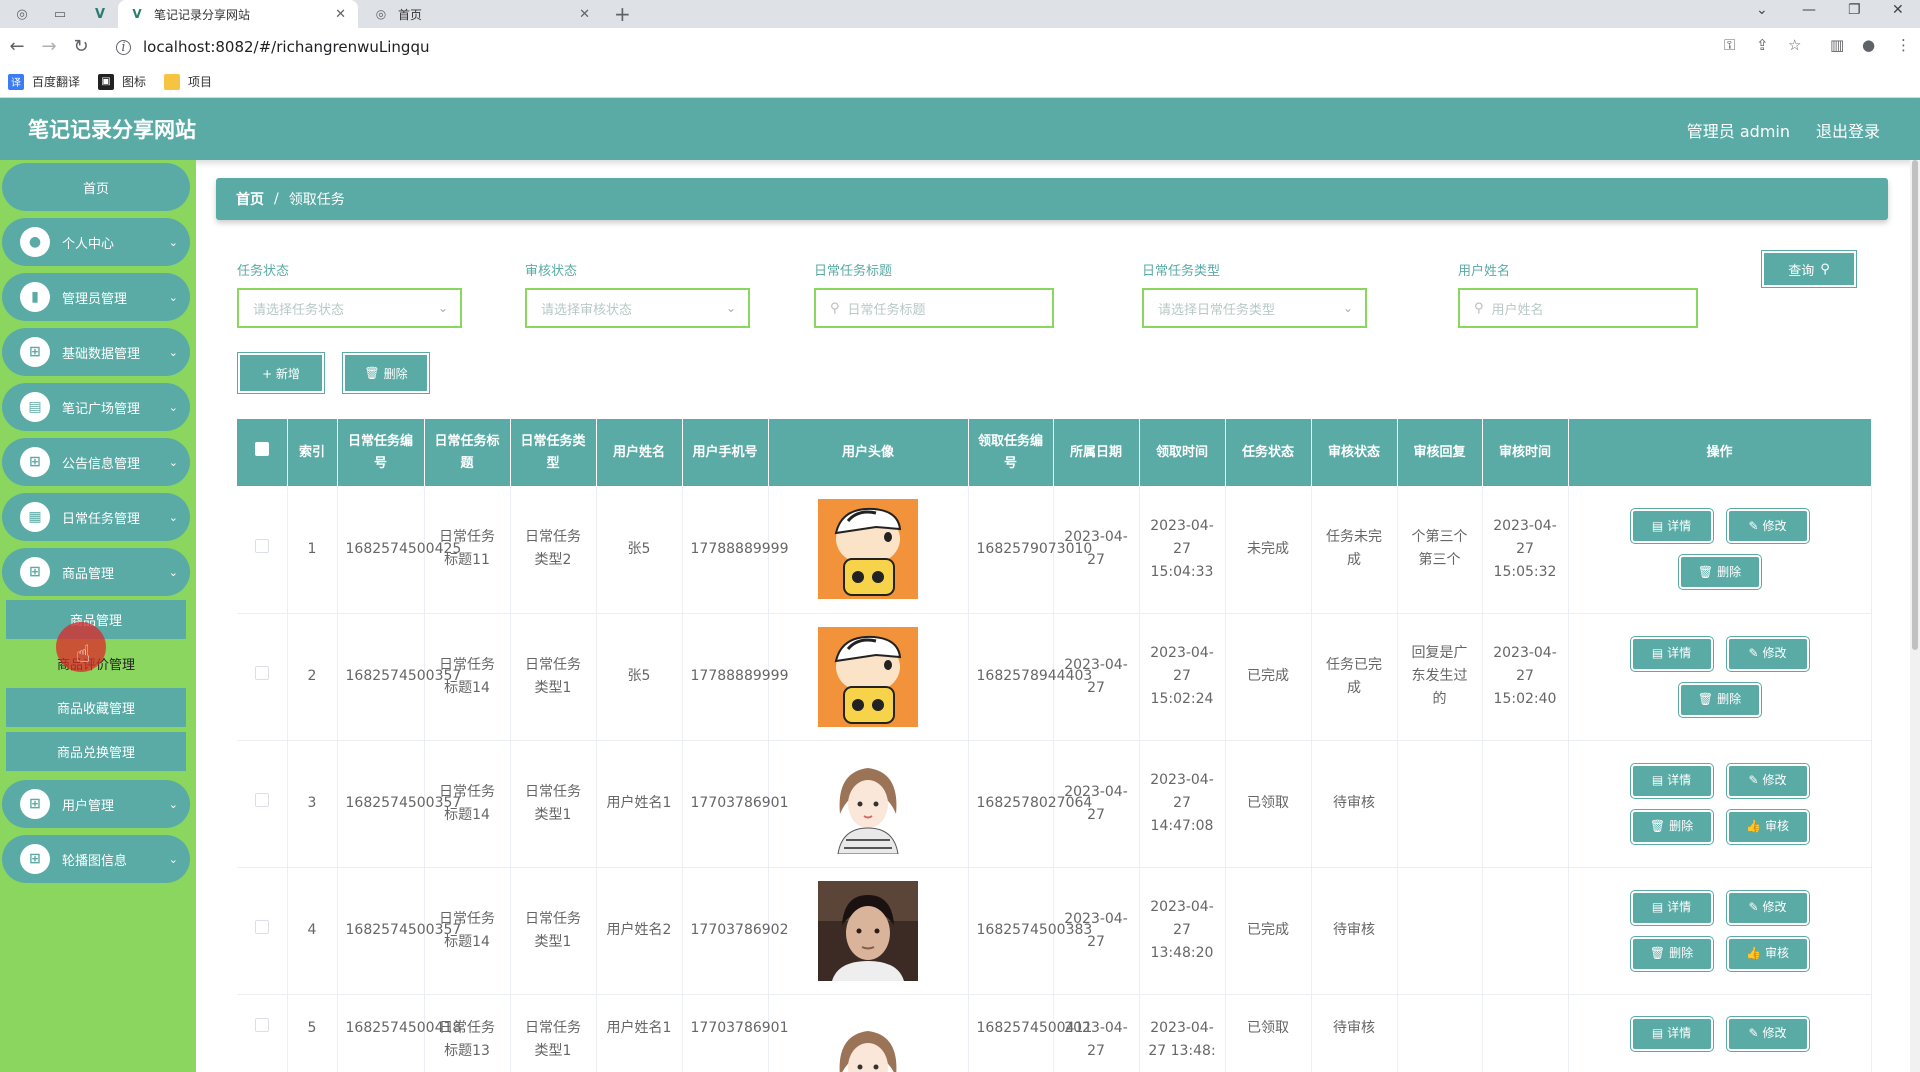 The image size is (1920, 1072). I want to click on minimize-icon: —, so click(1809, 10).